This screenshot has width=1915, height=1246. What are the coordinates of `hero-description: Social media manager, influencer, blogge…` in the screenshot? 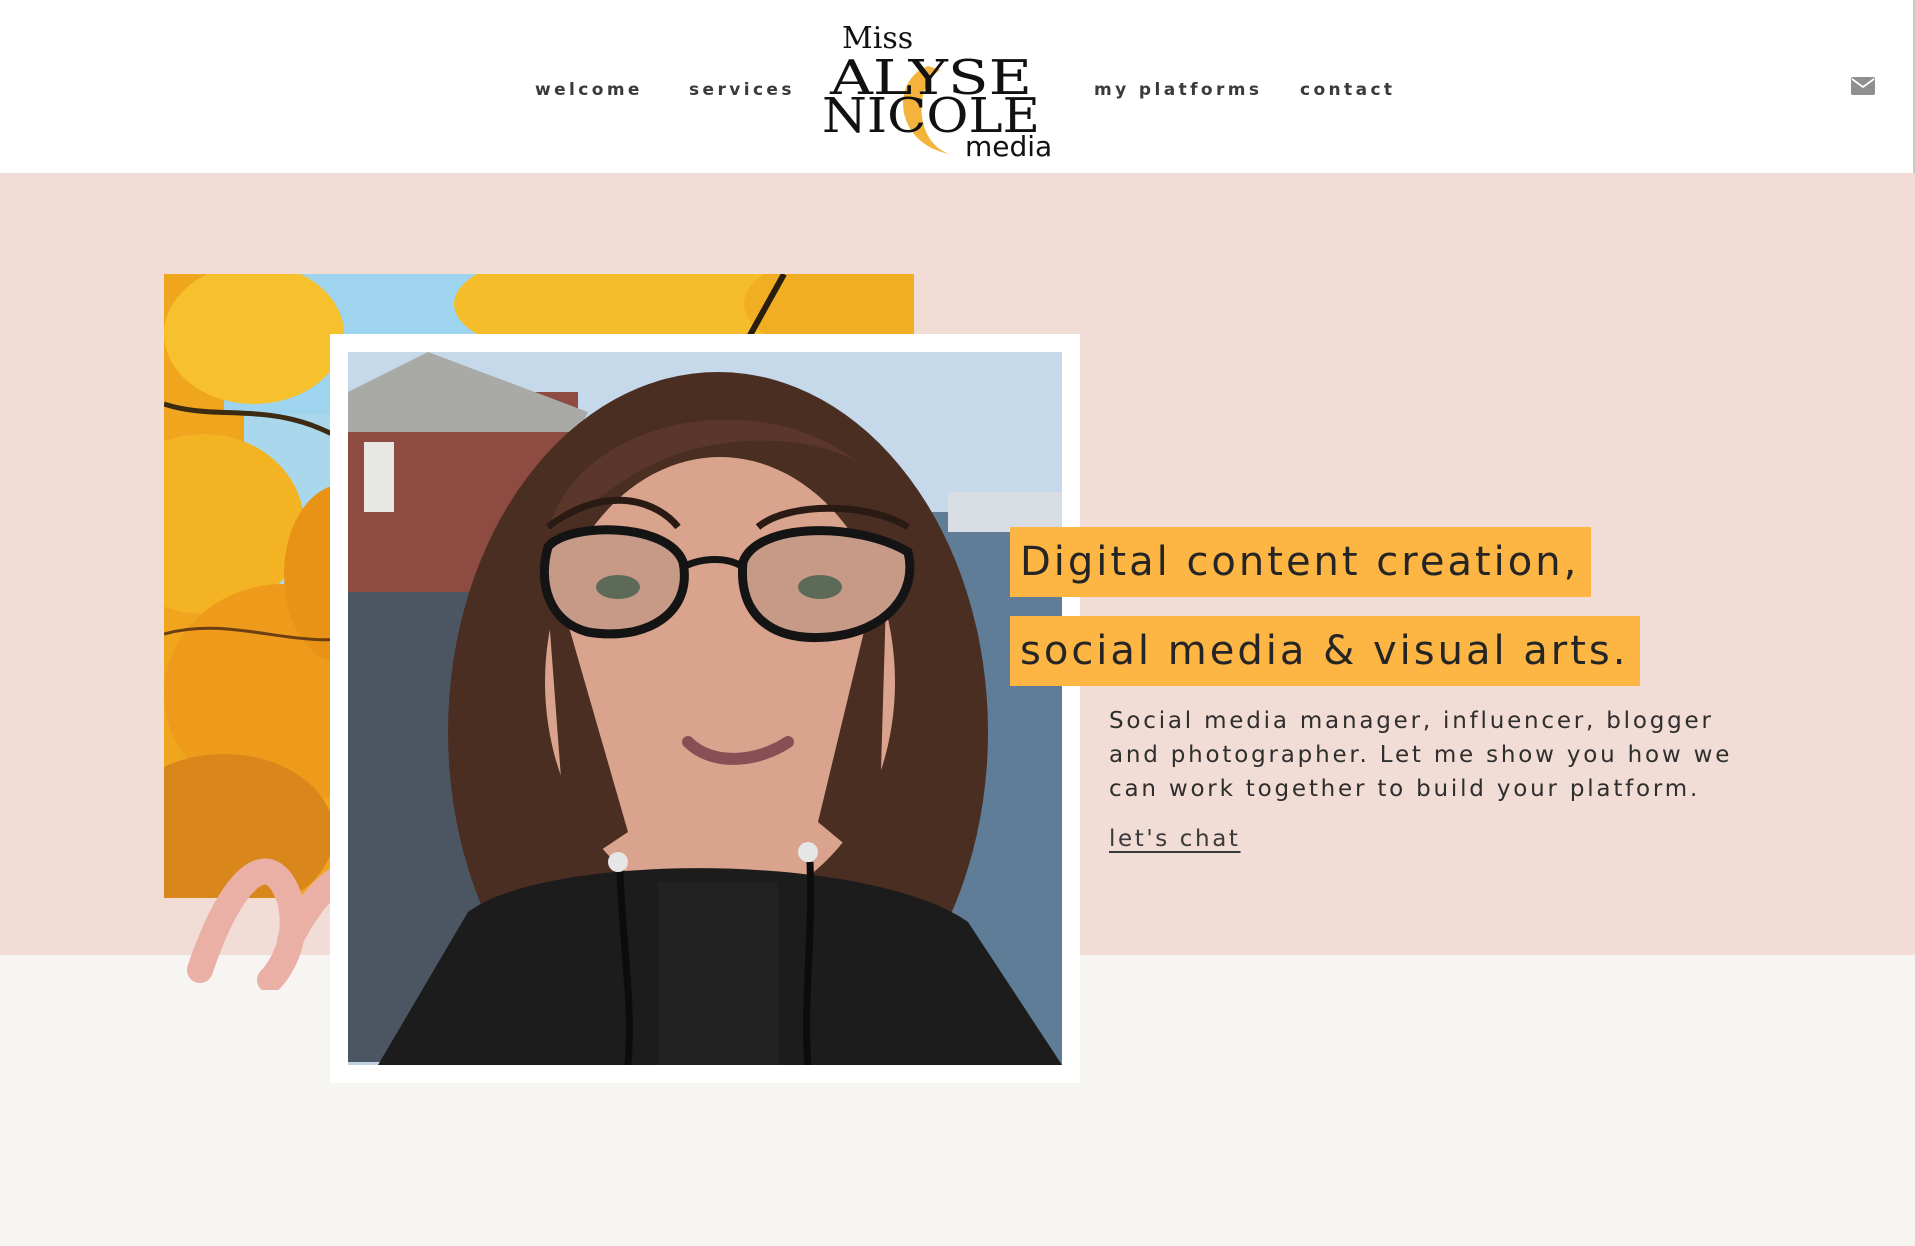 It's located at (1421, 755).